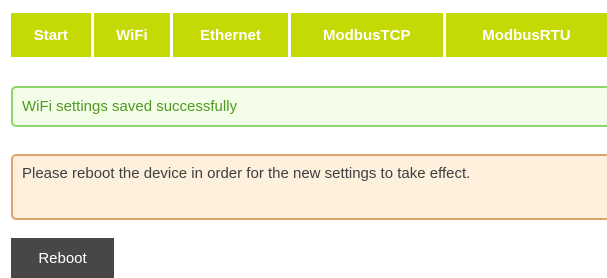 This screenshot has height=278, width=607. What do you see at coordinates (51, 35) in the screenshot?
I see `tab-start: Start` at bounding box center [51, 35].